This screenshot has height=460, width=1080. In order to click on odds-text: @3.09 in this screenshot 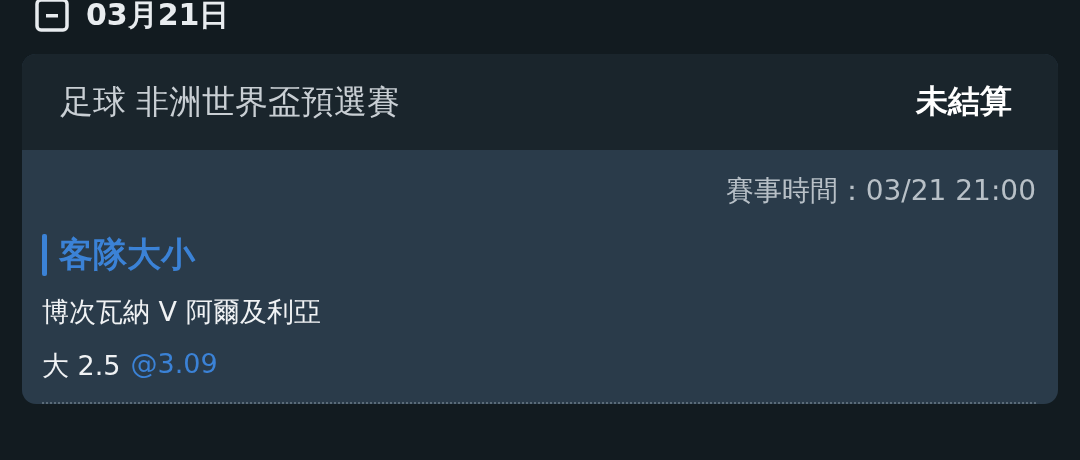, I will do `click(174, 364)`.